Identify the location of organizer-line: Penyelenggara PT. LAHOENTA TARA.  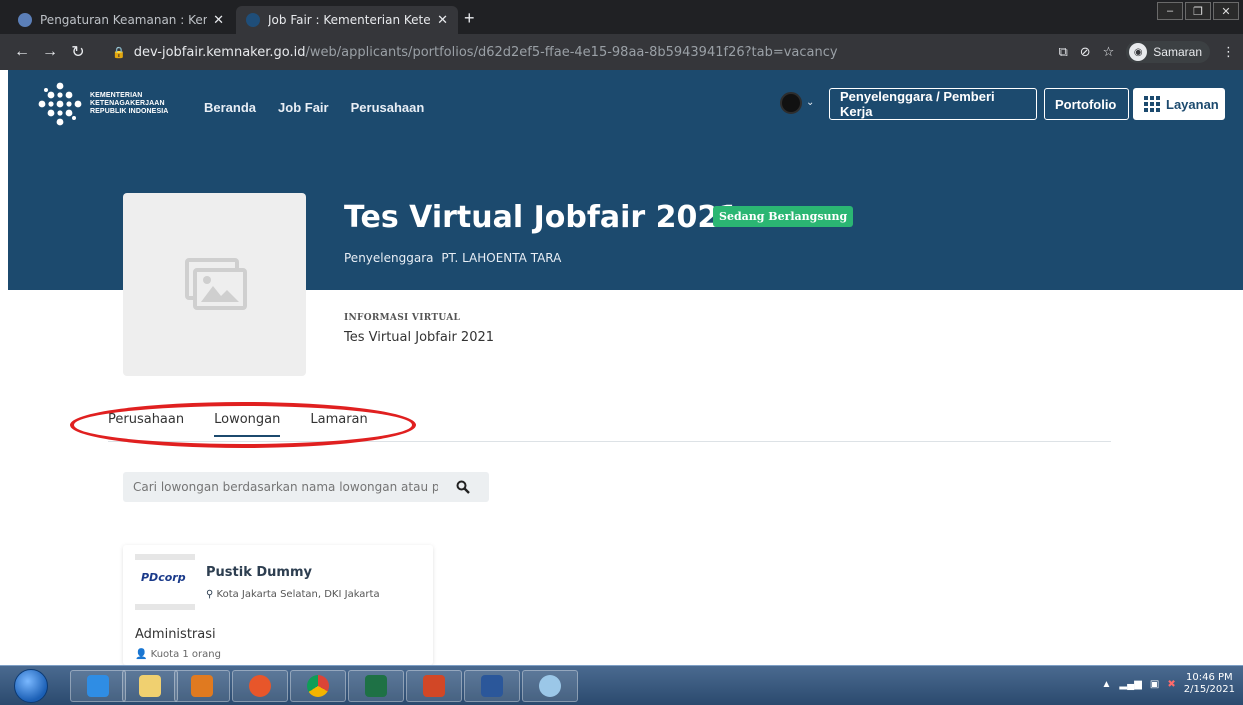
(452, 258).